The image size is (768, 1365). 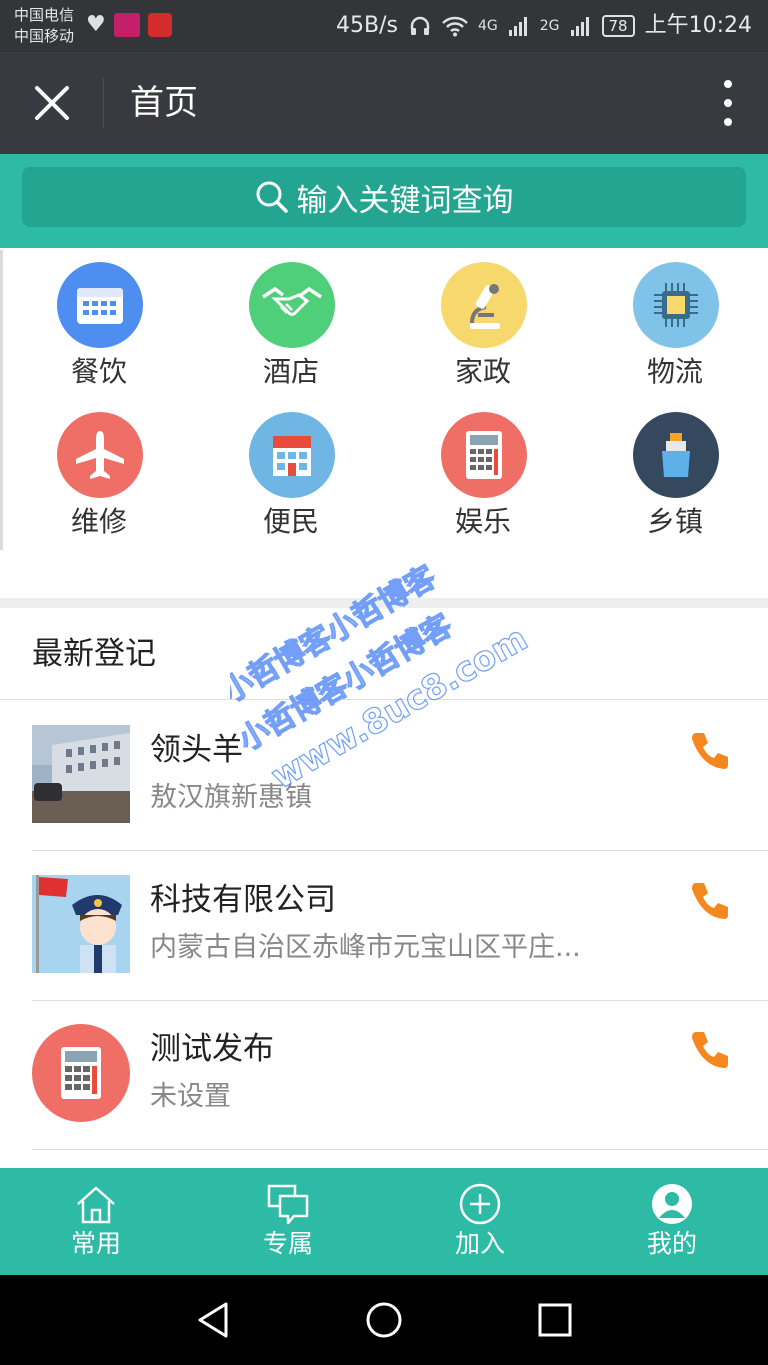 I want to click on clock: 上午10:24, so click(x=698, y=25).